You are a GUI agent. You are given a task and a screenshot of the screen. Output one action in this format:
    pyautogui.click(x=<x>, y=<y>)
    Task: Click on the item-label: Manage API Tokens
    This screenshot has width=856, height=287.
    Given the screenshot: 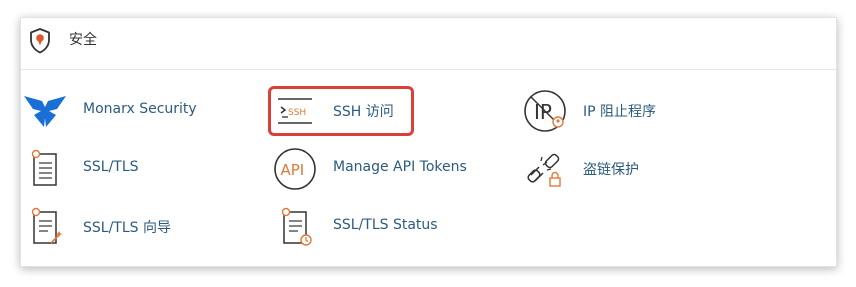 What is the action you would take?
    pyautogui.click(x=400, y=167)
    